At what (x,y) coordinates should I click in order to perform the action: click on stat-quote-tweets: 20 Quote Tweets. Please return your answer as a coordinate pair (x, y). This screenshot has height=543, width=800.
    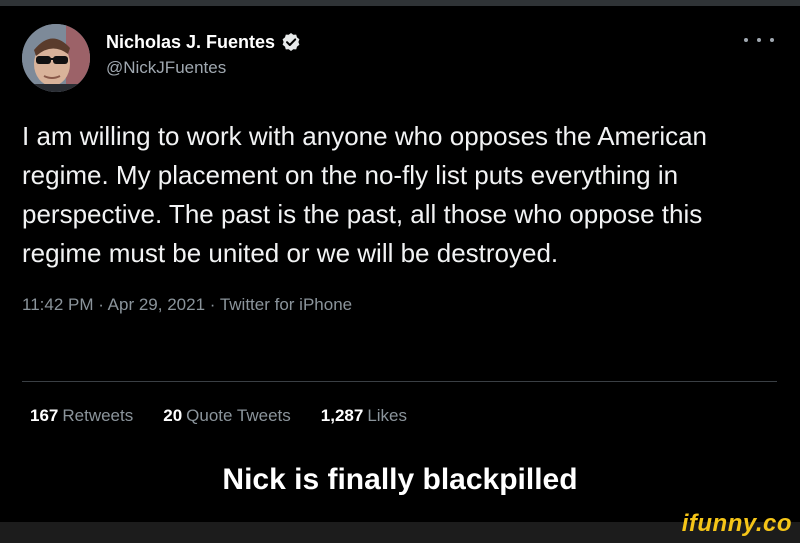
    Looking at the image, I should click on (227, 416).